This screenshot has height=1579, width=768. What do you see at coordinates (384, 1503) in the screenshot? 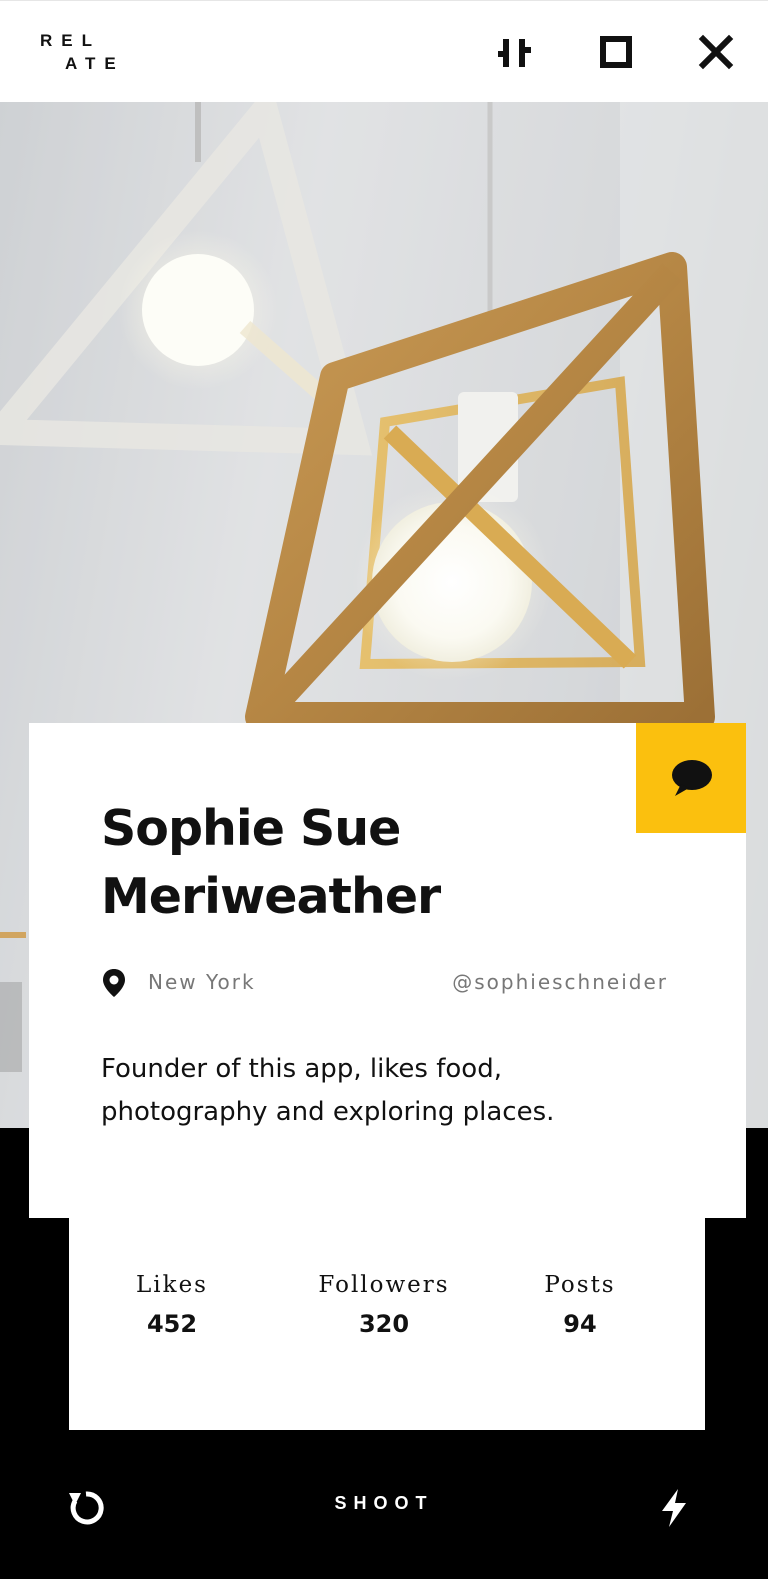
I see `shoot-button: SHOOT` at bounding box center [384, 1503].